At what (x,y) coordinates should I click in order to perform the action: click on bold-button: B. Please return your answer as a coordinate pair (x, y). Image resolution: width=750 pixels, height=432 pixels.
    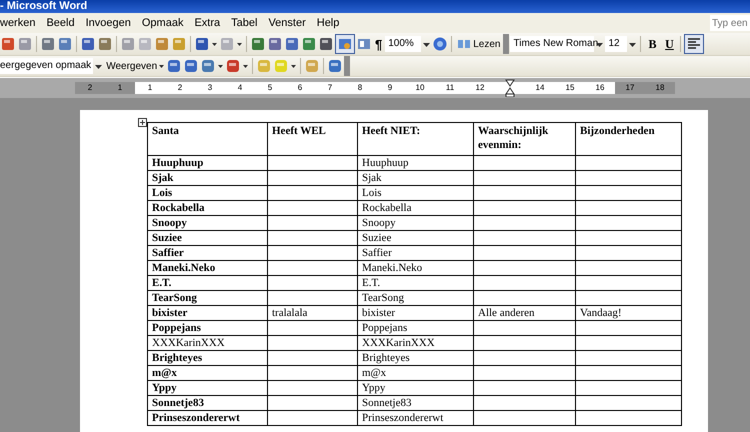
    Looking at the image, I should click on (652, 44).